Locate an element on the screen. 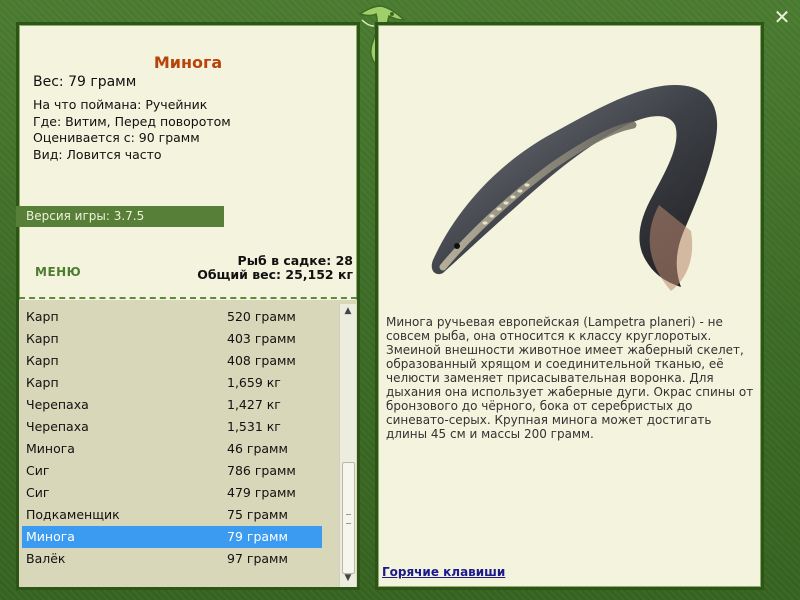 The height and width of the screenshot is (600, 800). list-item-weight: 479 грамм is located at coordinates (261, 492).